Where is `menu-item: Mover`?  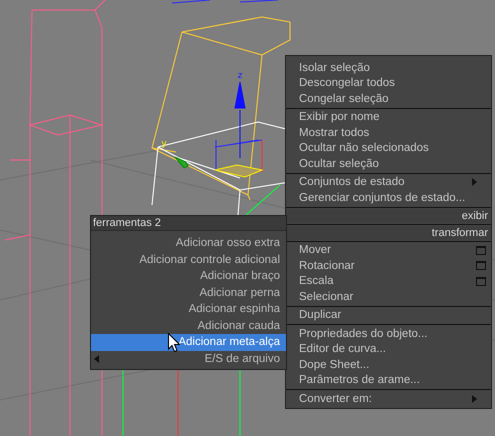
menu-item: Mover is located at coordinates (388, 250).